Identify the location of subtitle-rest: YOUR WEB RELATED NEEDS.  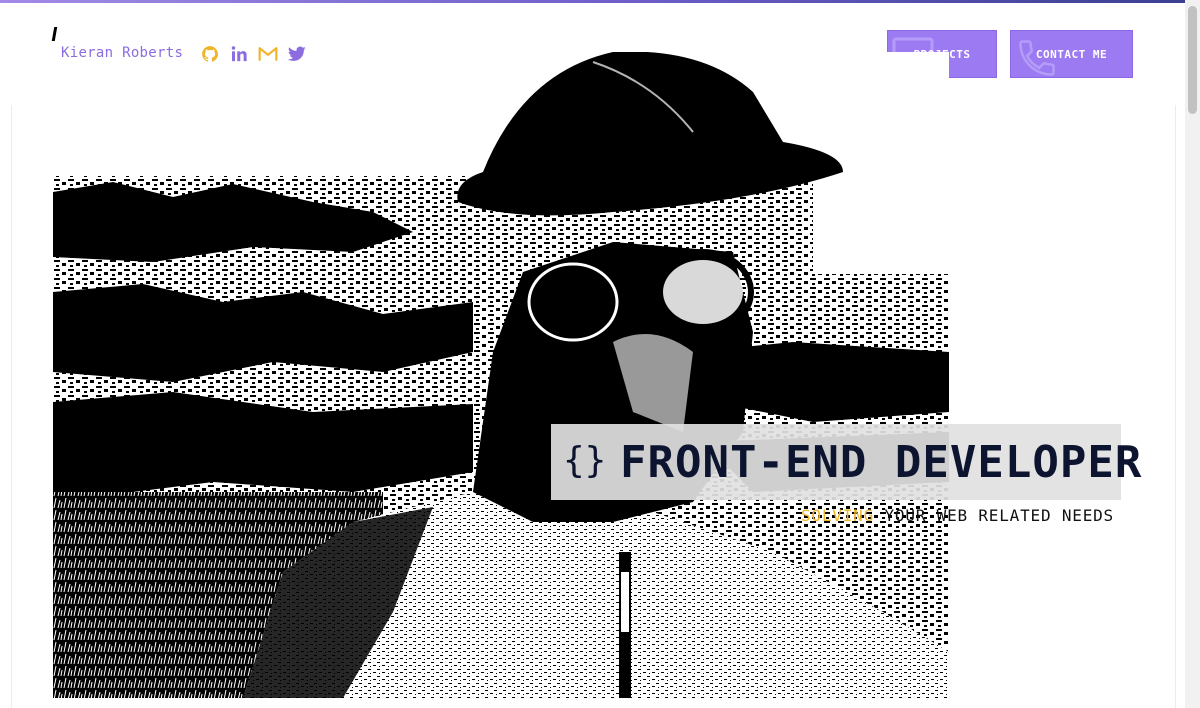
(999, 515).